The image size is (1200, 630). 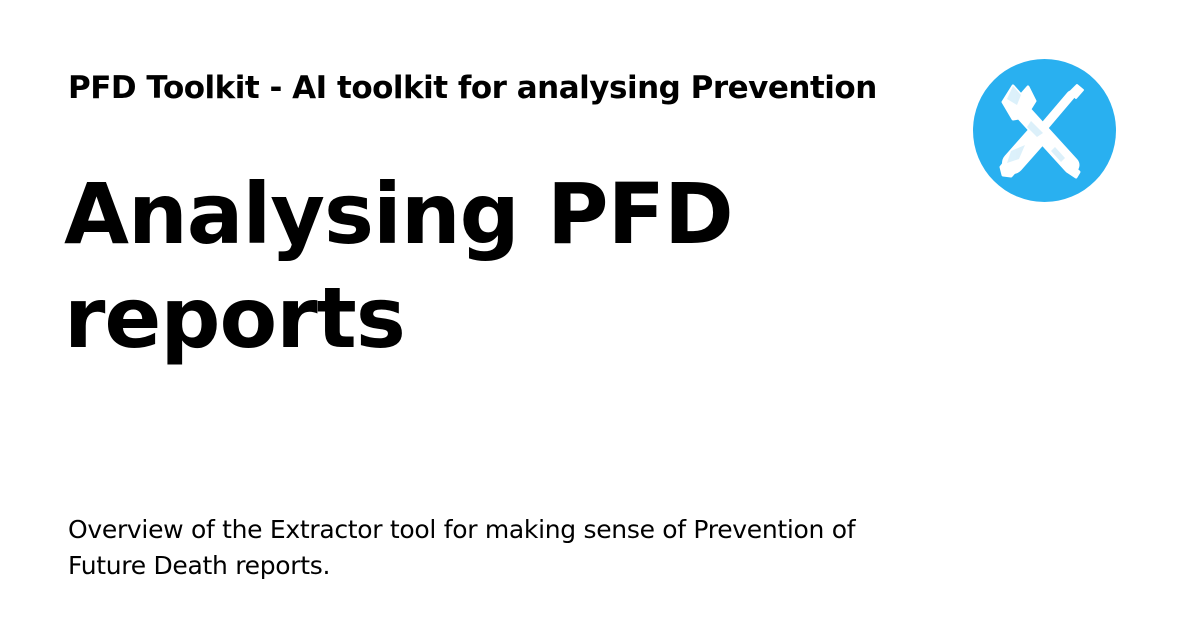 I want to click on page-title-line-2: reports, so click(x=235, y=318).